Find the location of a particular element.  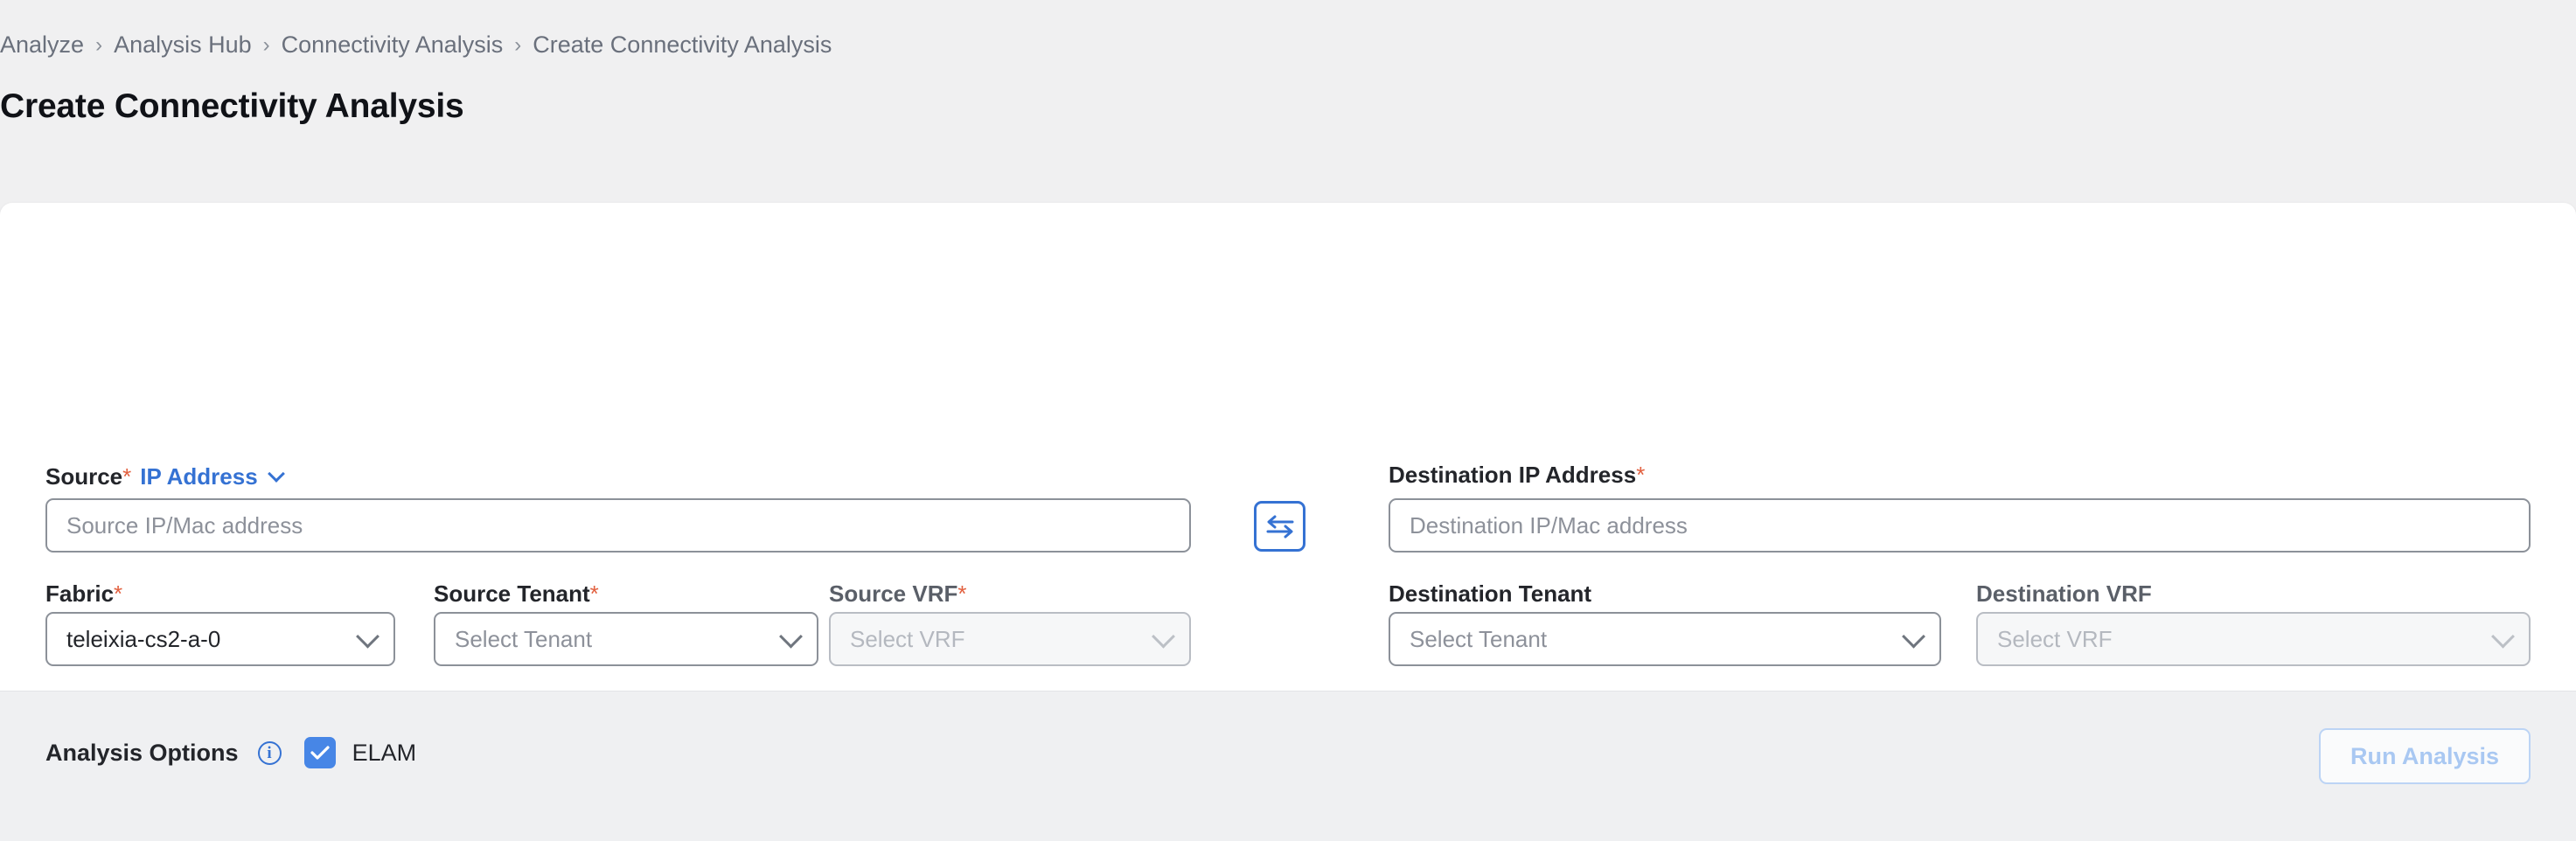

destination-ip-required-marker: * is located at coordinates (1641, 475).